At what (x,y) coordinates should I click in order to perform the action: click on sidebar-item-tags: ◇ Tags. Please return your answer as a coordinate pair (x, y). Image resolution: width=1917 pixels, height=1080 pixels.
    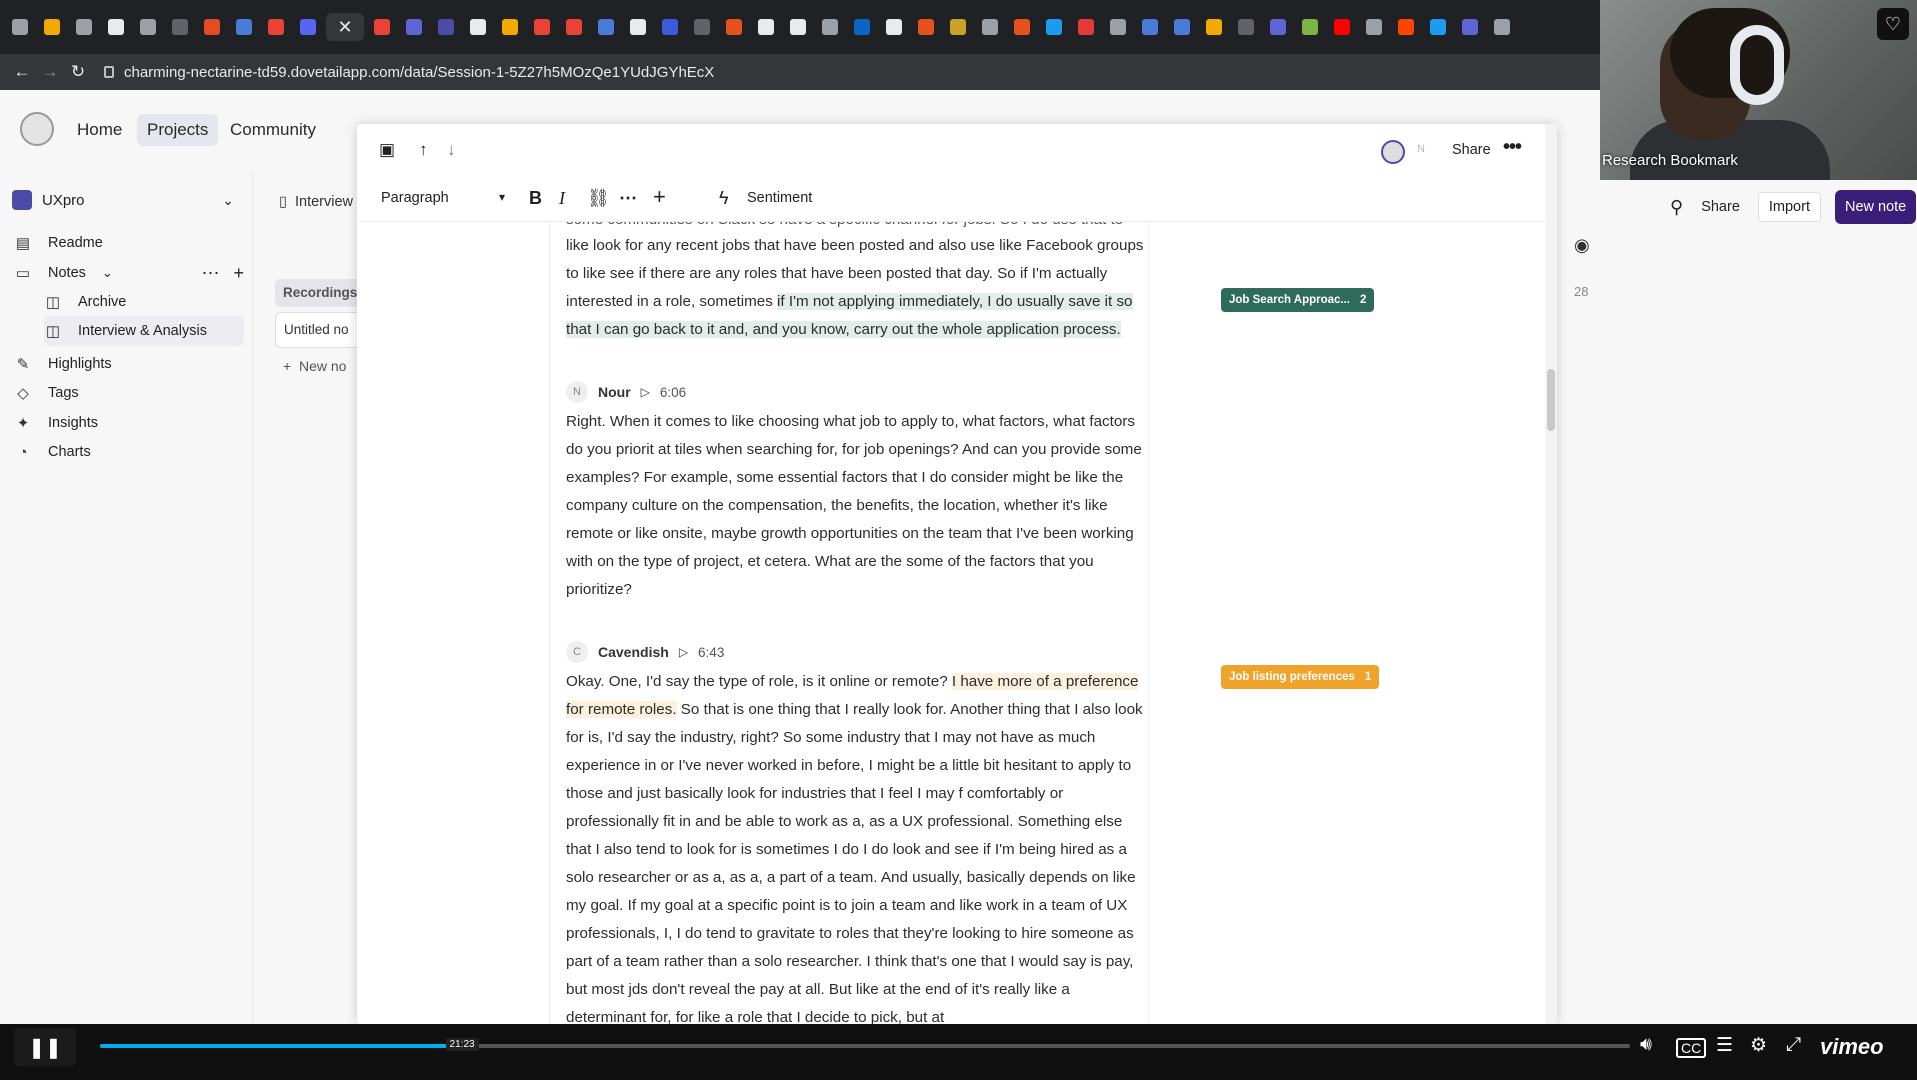
    Looking at the image, I should click on (129, 393).